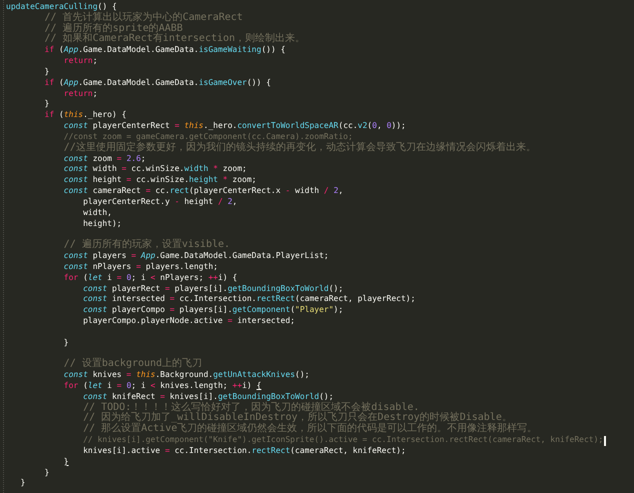  Describe the element at coordinates (133, 364) in the screenshot. I see `code-line: // 设置background上的飞刀` at that location.